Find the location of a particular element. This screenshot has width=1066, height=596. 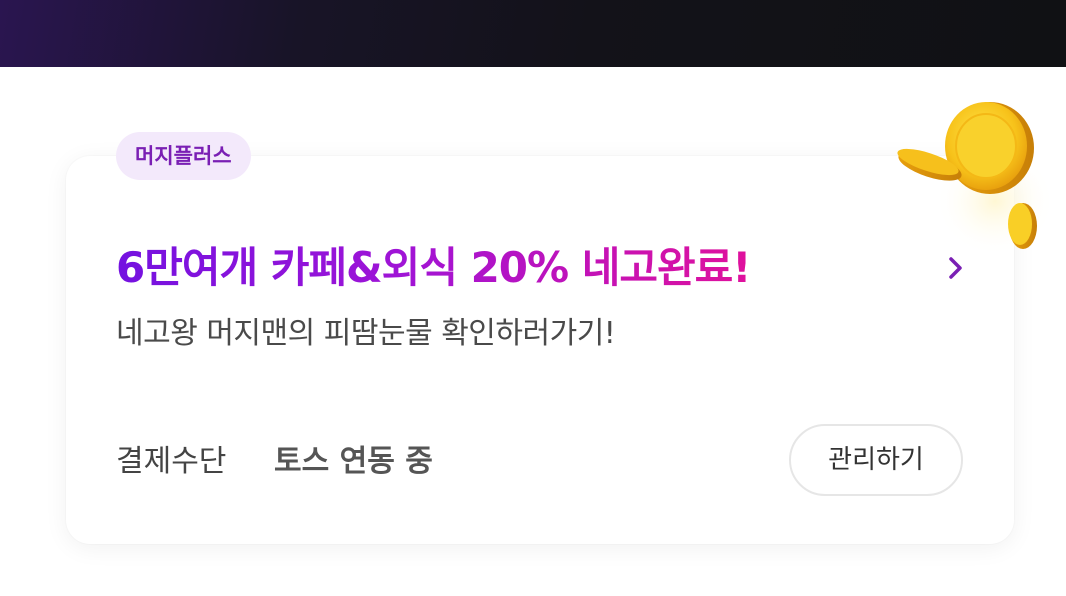

chevron-right-icon is located at coordinates (956, 268).